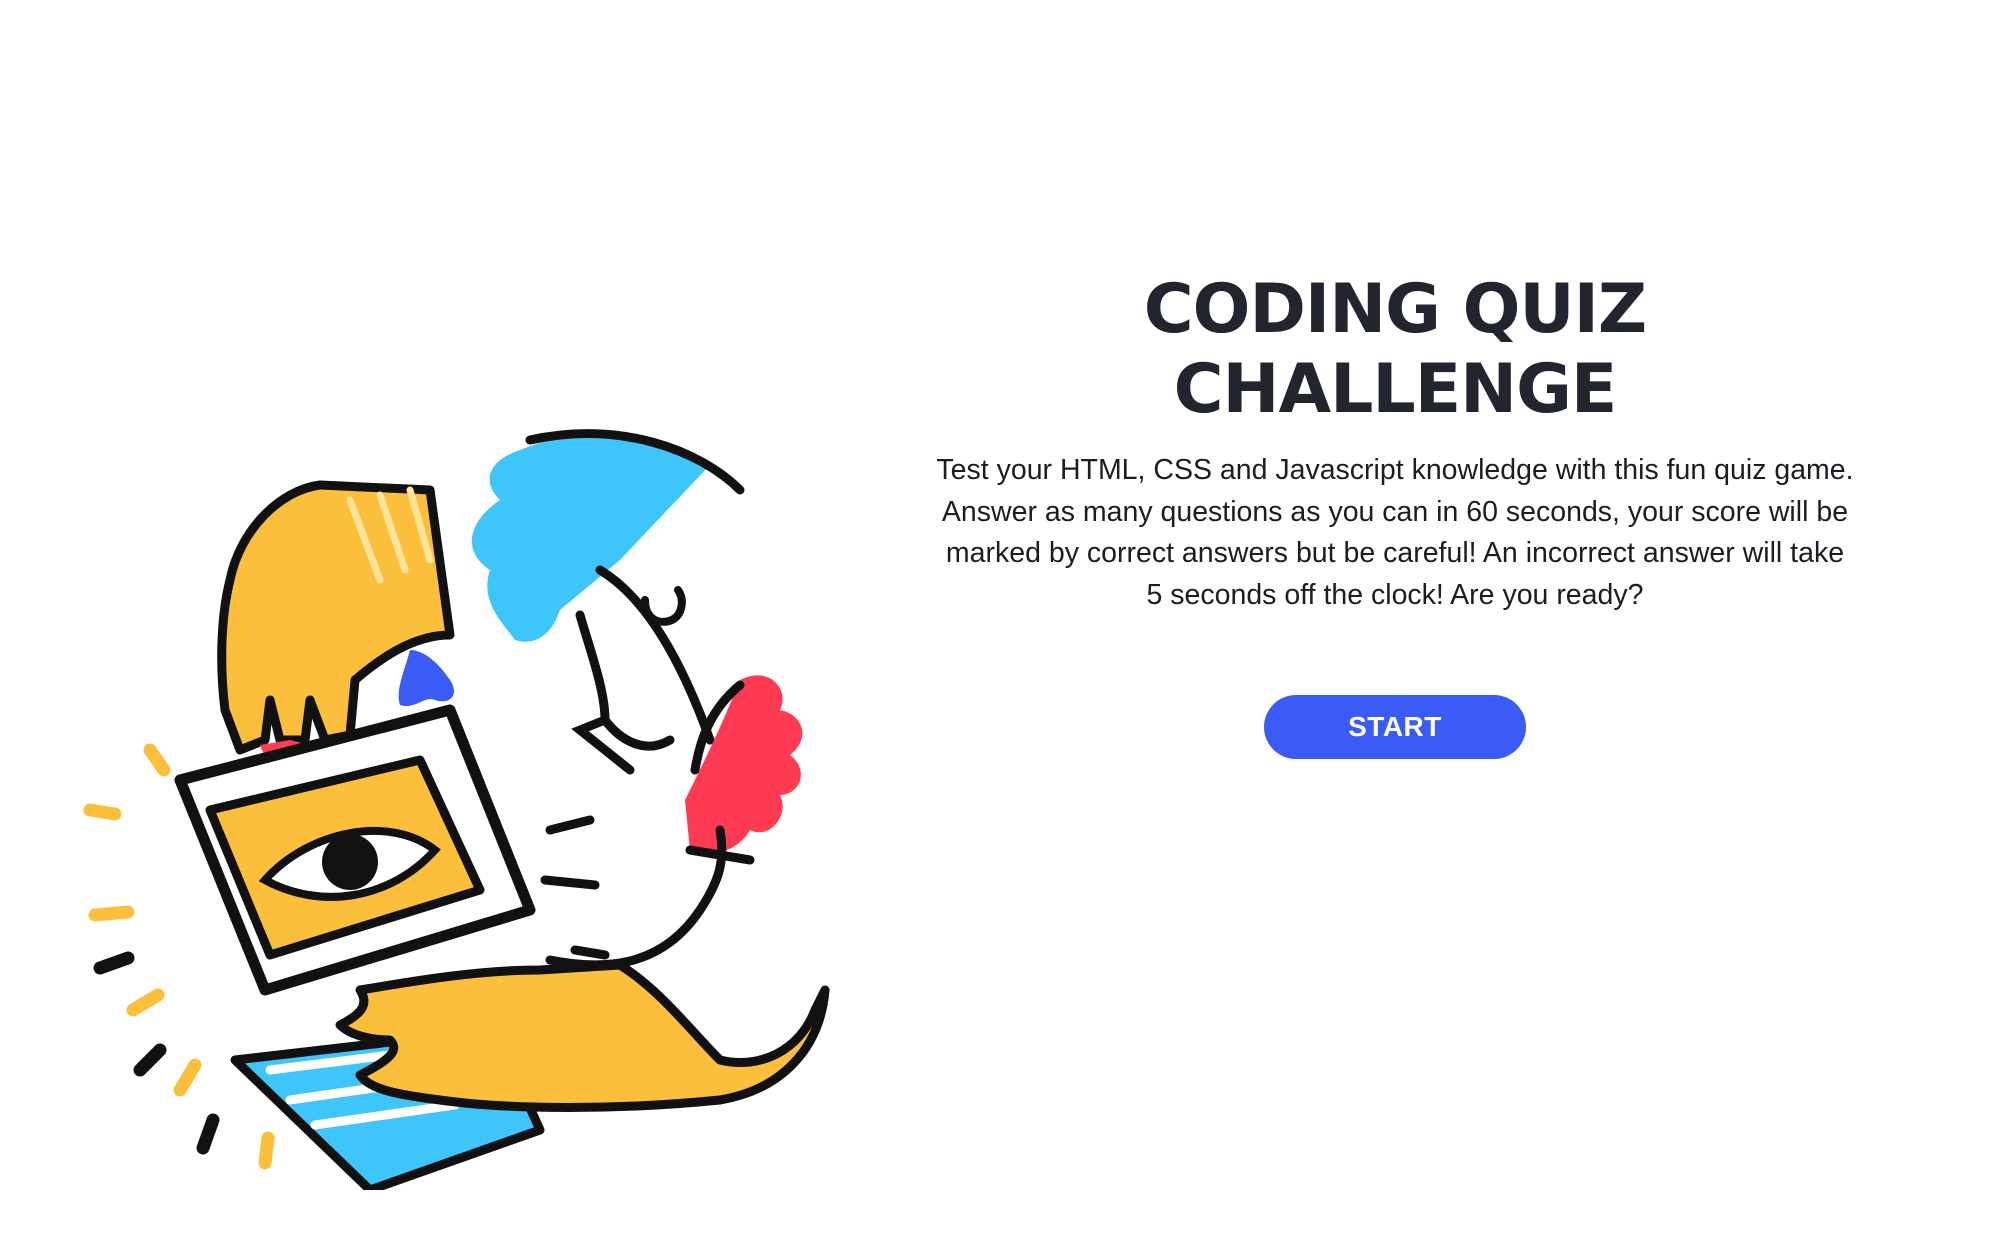 The height and width of the screenshot is (1251, 2000). Describe the element at coordinates (1395, 727) in the screenshot. I see `start-button: START` at that location.